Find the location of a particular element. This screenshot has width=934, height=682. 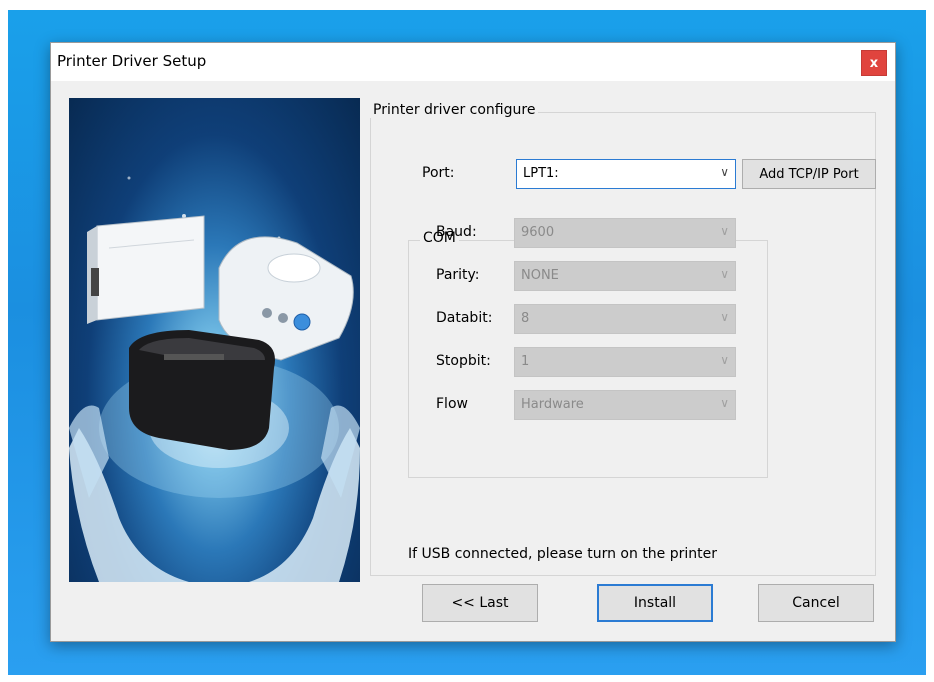

add-tcp-ip-port-button: Add TCP/IP Port is located at coordinates (809, 174).